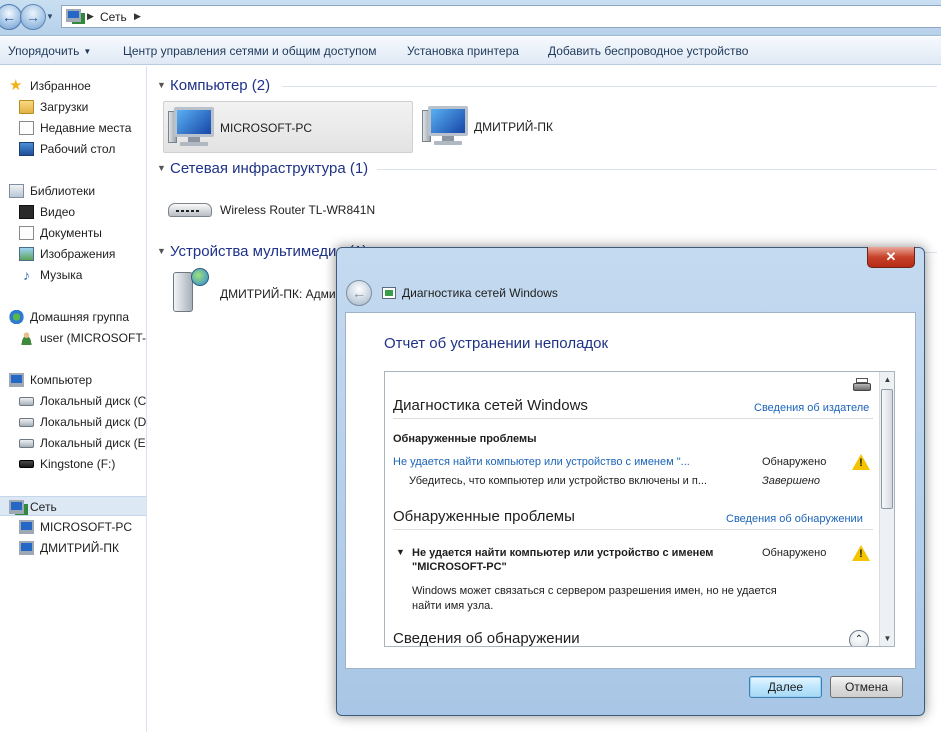 Image resolution: width=941 pixels, height=732 pixels. Describe the element at coordinates (648, 51) in the screenshot. I see `add-wireless-device-button: Добавить беспроводное устройство` at that location.